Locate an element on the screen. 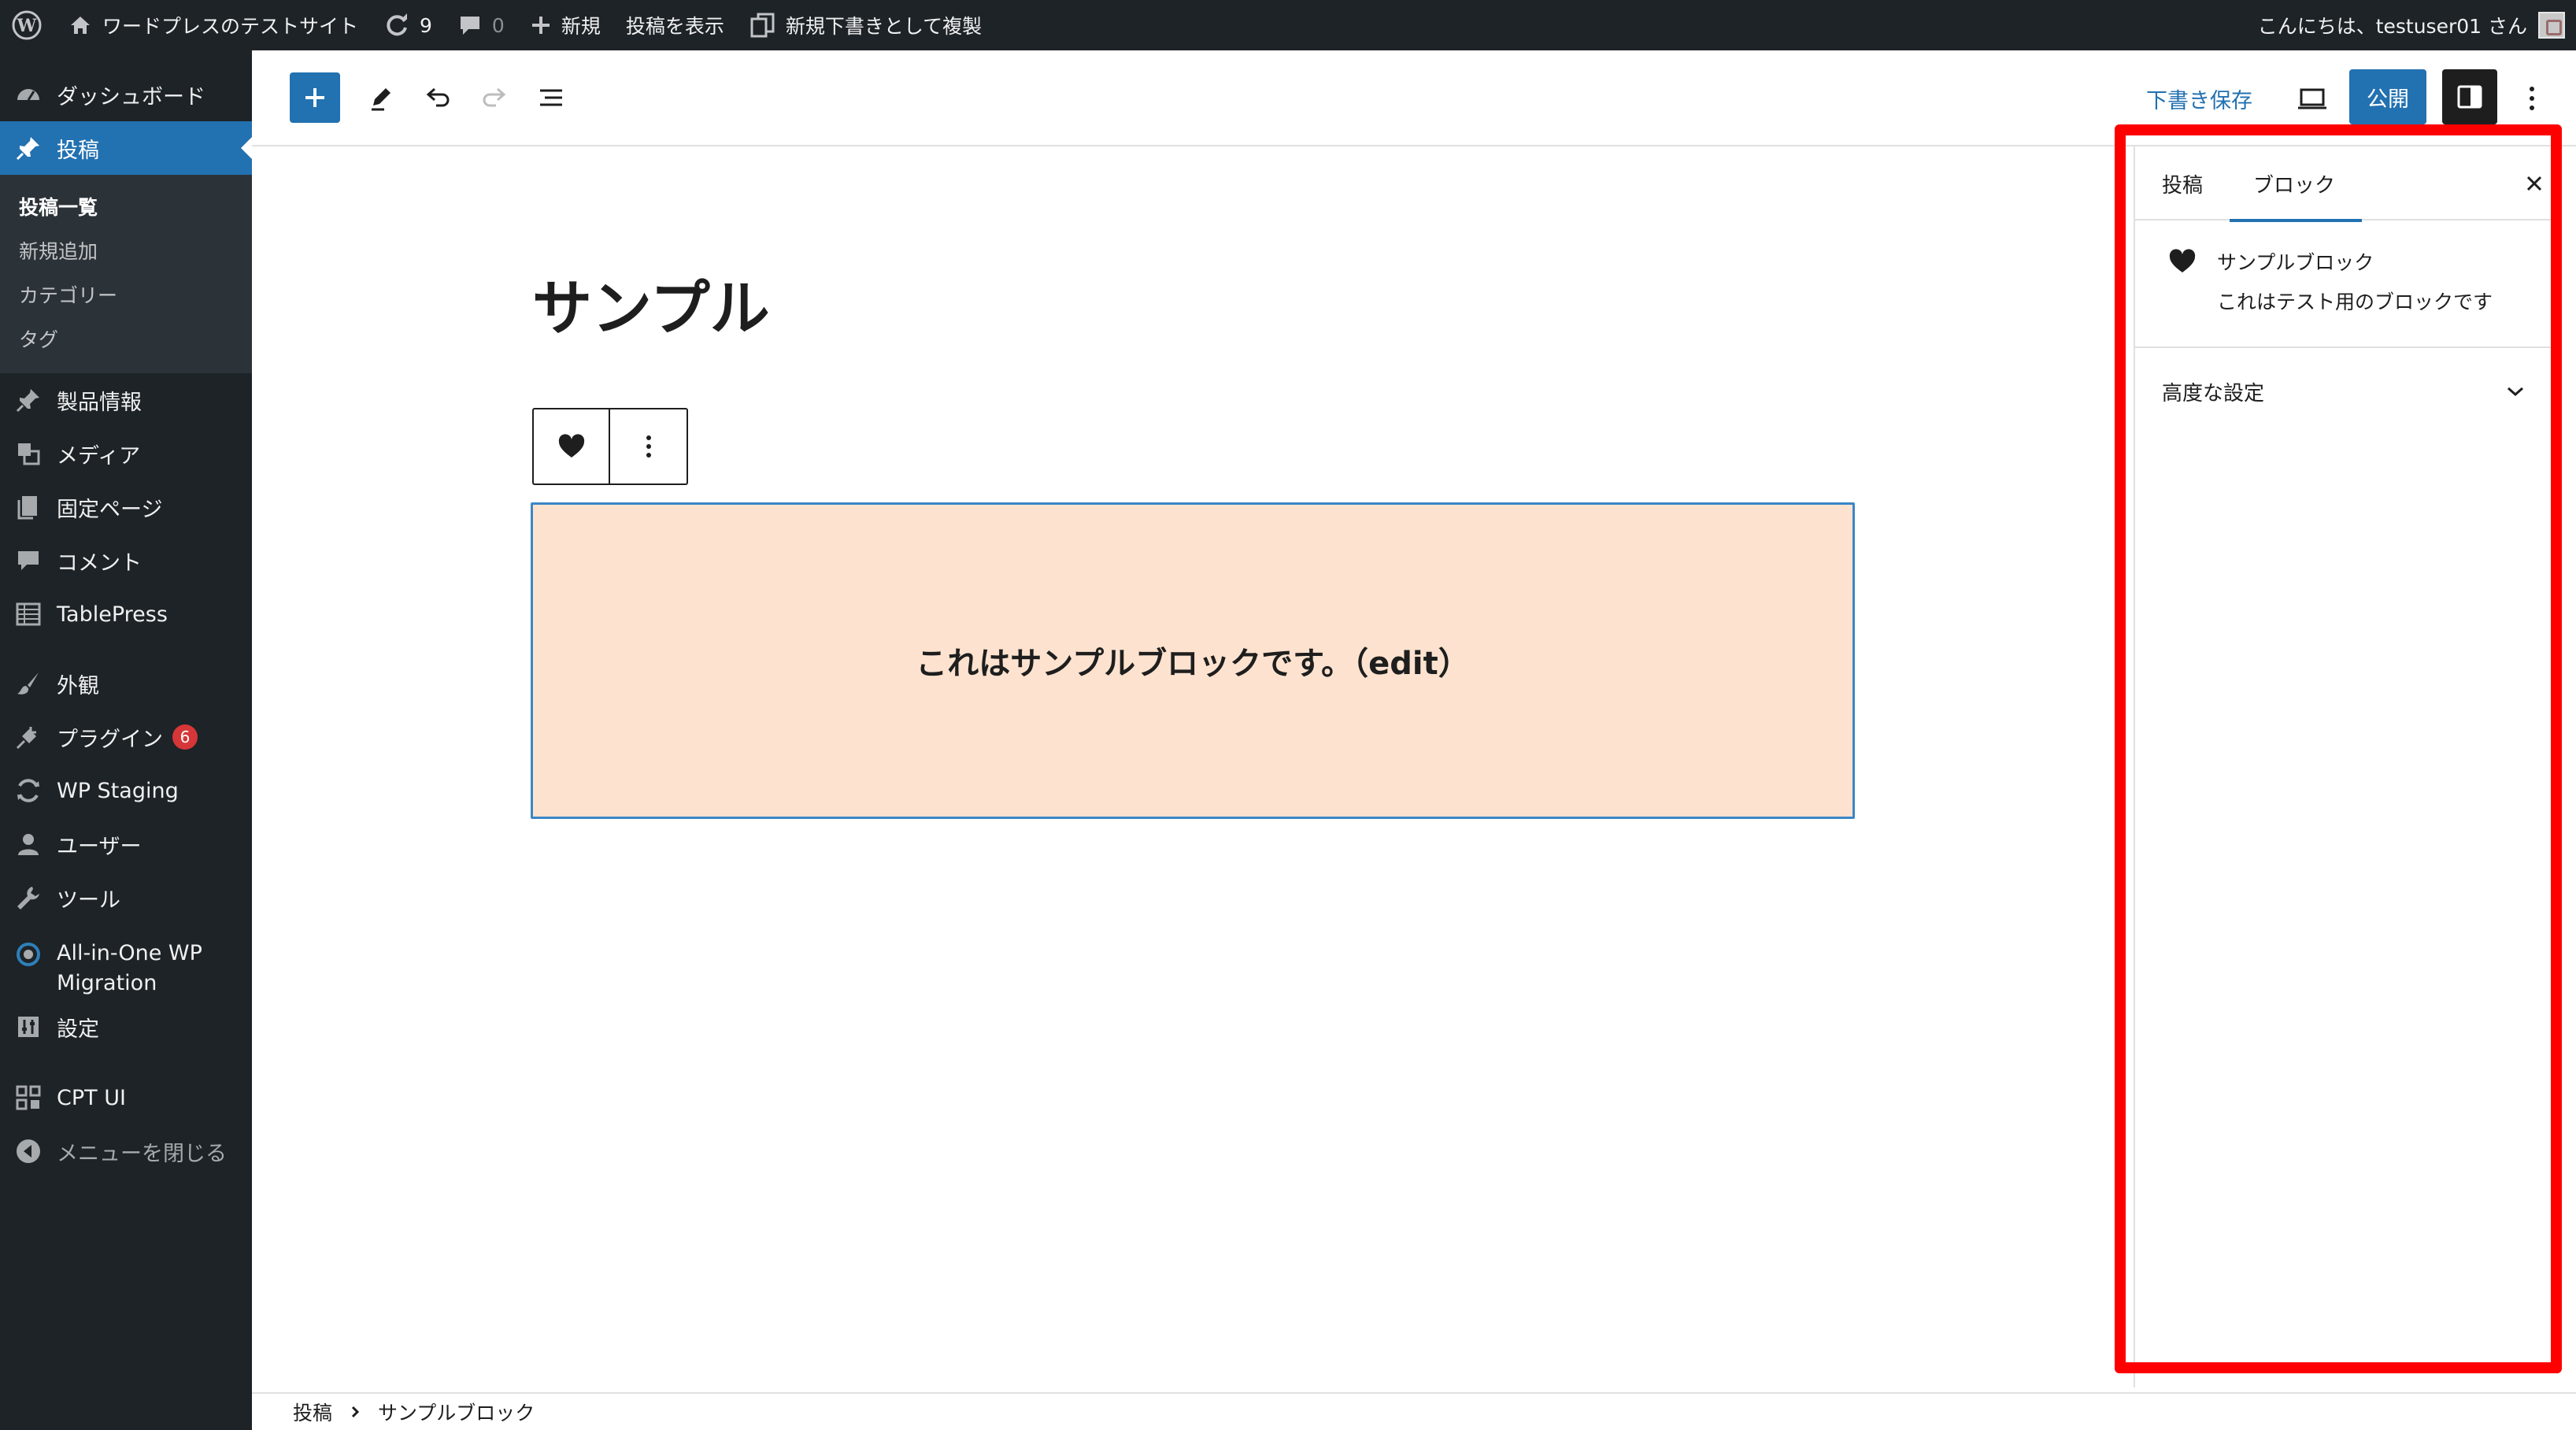 The image size is (2576, 1430). chevron-down-icon is located at coordinates (2515, 392).